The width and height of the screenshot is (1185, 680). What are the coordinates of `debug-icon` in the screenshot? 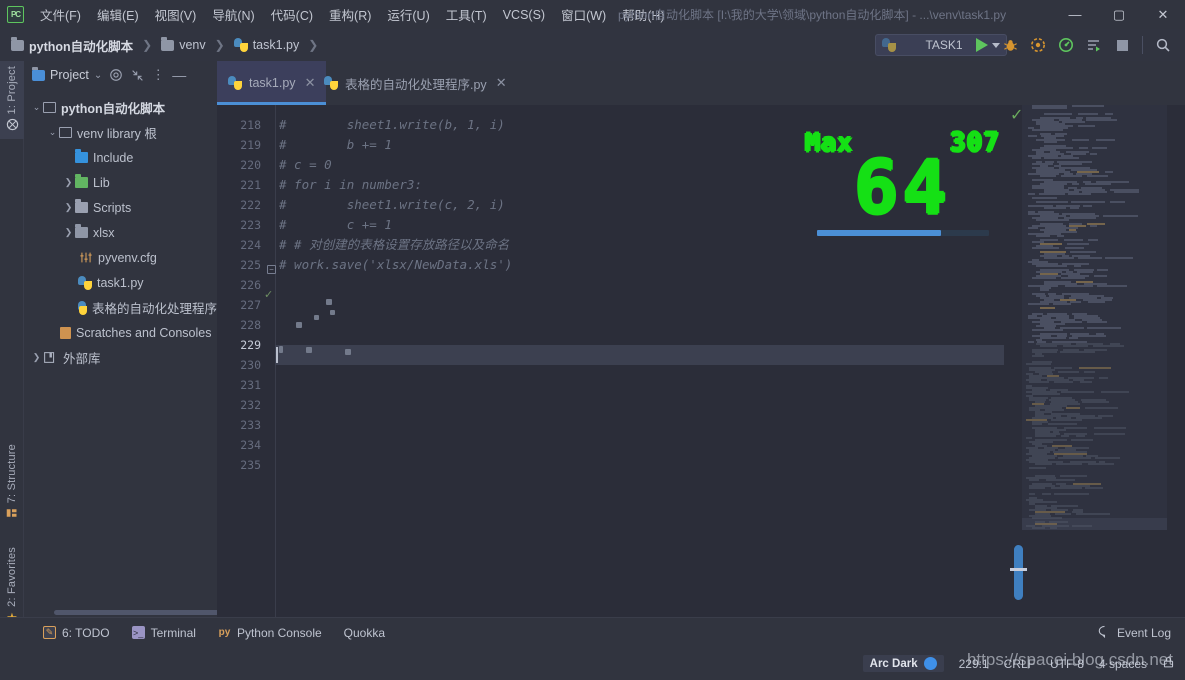 It's located at (1010, 45).